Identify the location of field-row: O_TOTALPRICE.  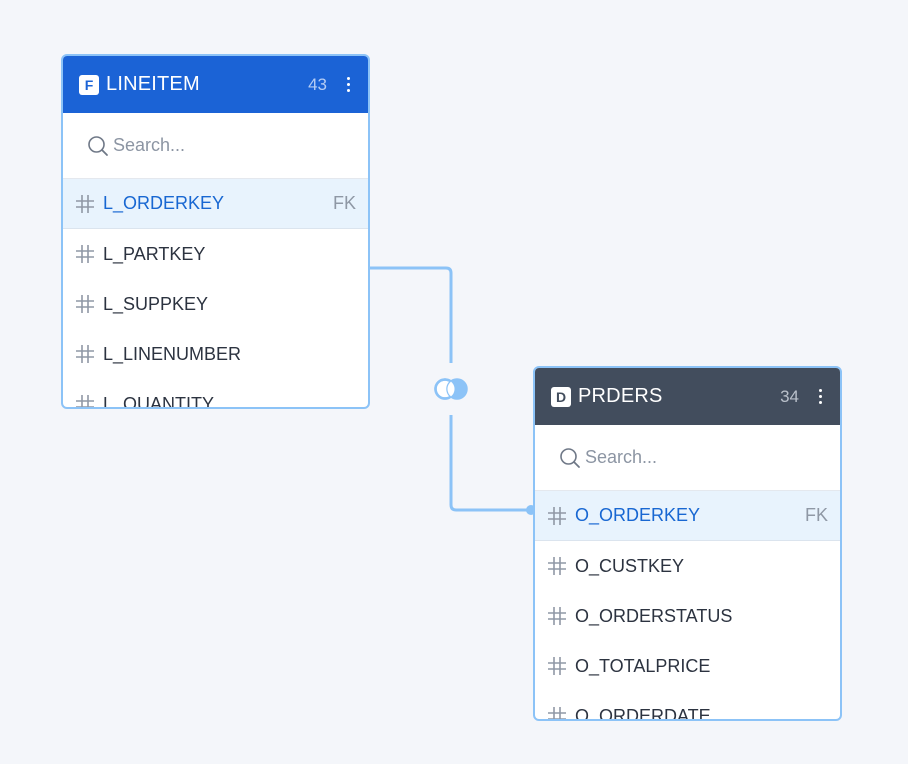
(687, 666).